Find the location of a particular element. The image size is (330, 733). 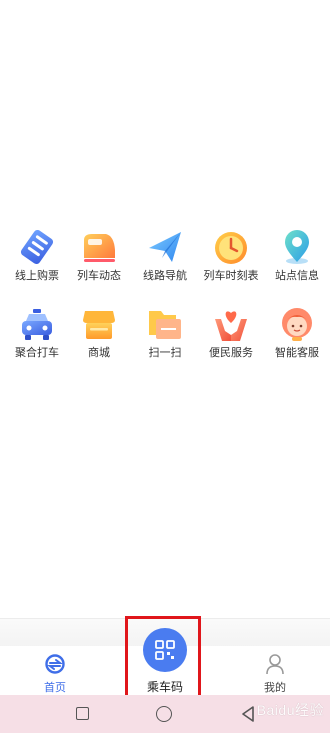

service-label: 站点信息 is located at coordinates (297, 275).